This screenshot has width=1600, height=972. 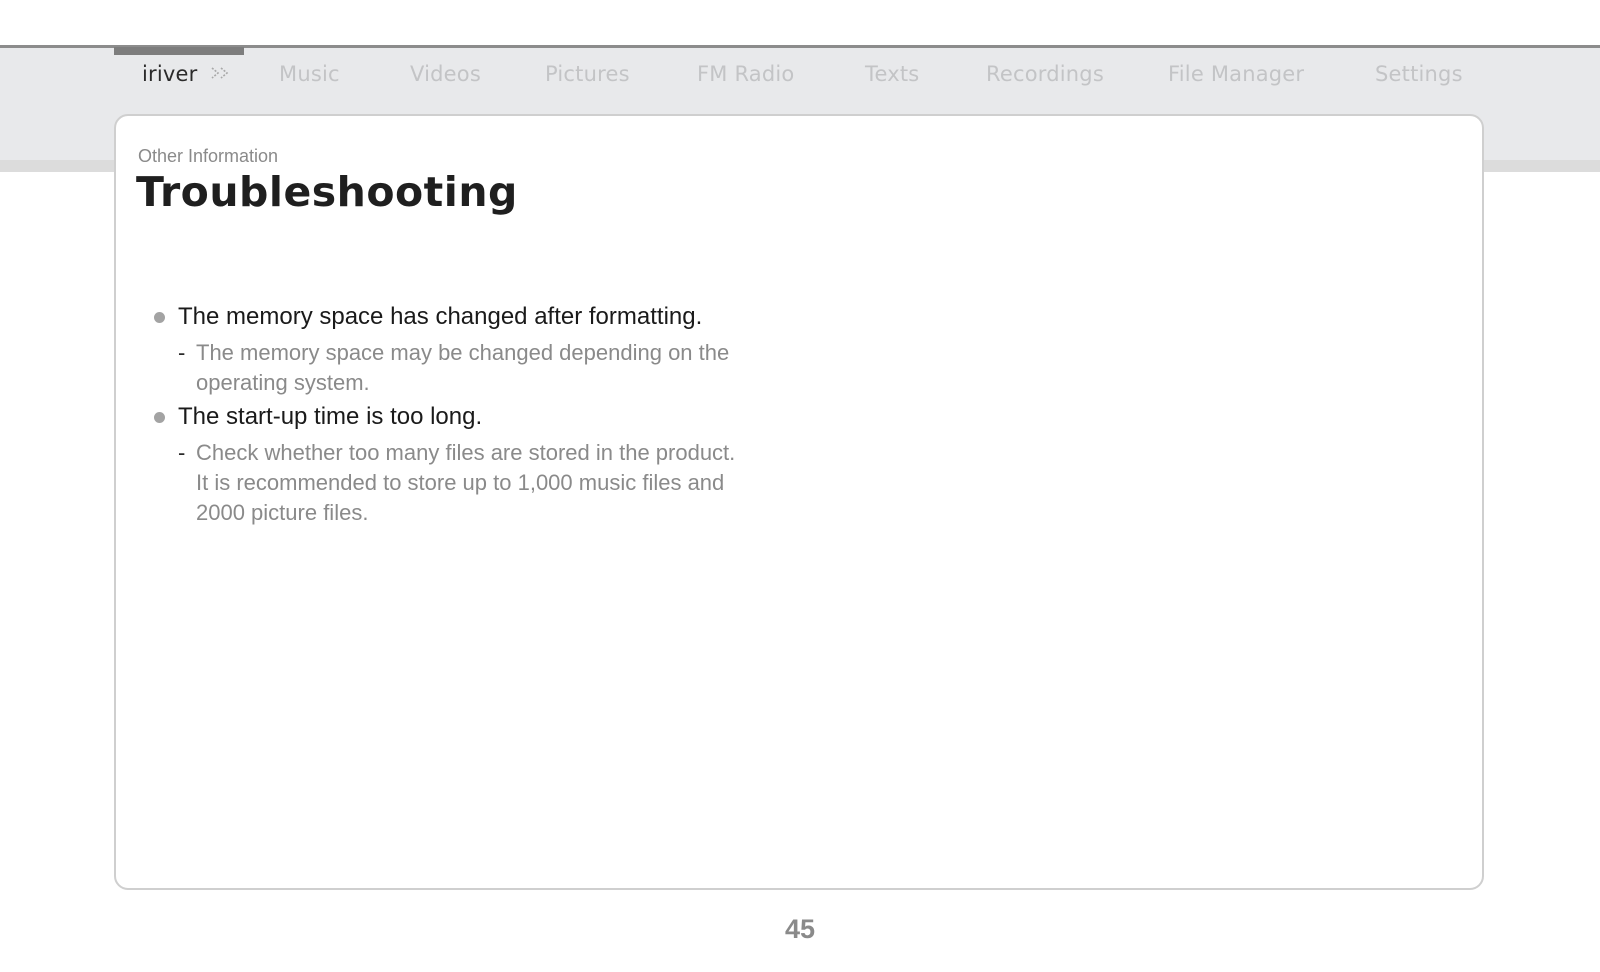 I want to click on nav-item-texts: Texts, so click(x=892, y=74).